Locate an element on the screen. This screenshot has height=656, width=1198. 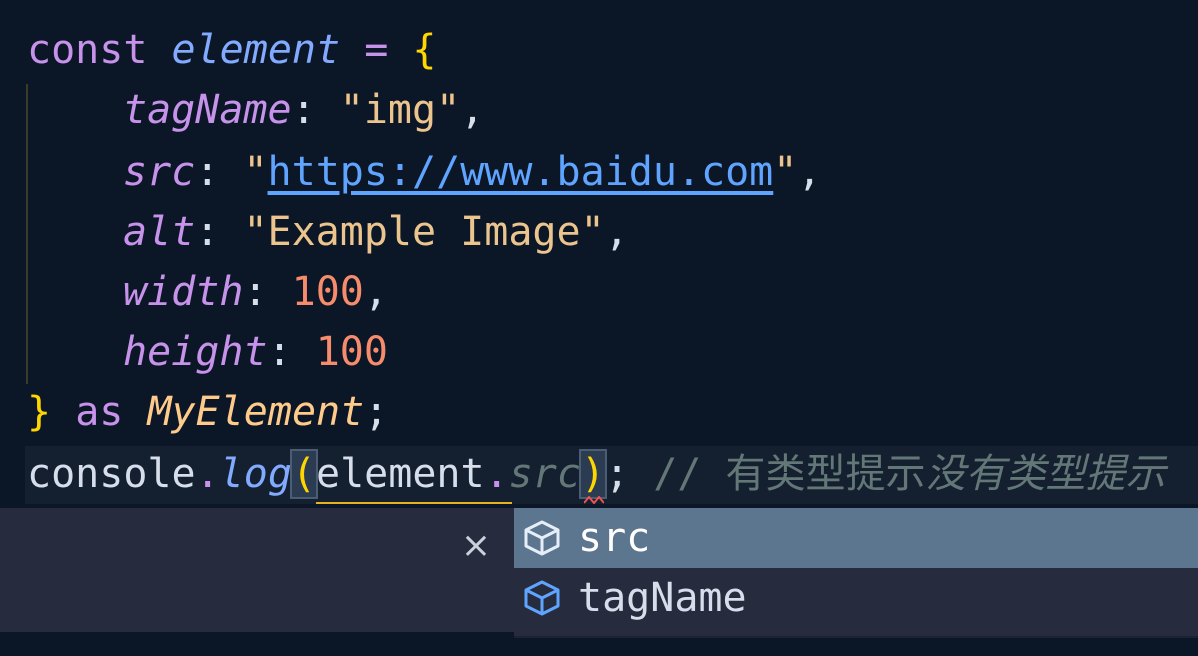
code-comment-italic: 没有类型提示 is located at coordinates (1045, 474).